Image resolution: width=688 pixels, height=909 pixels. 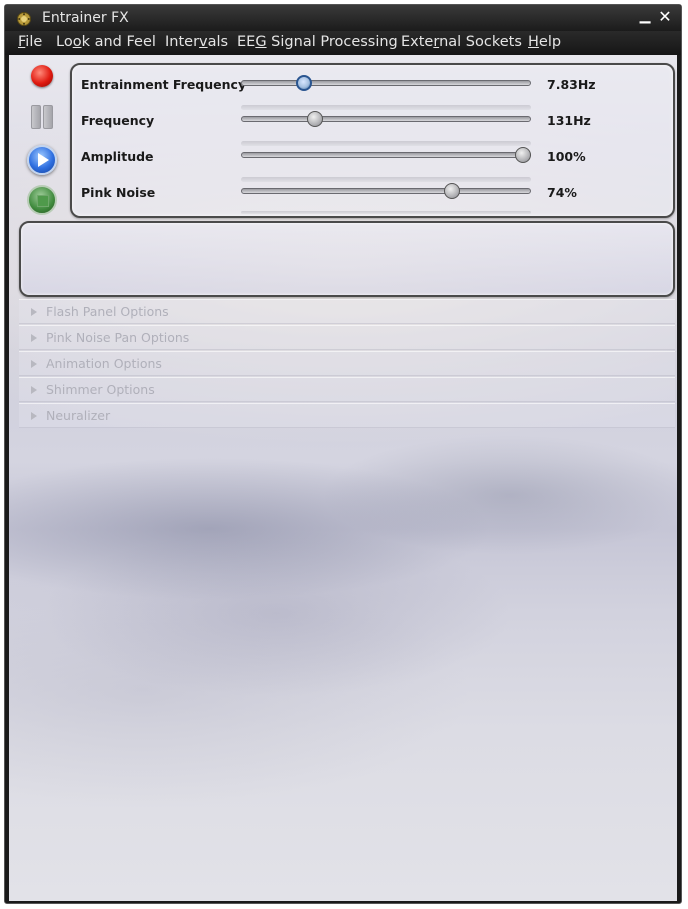 I want to click on menu-label: EE, so click(x=246, y=42).